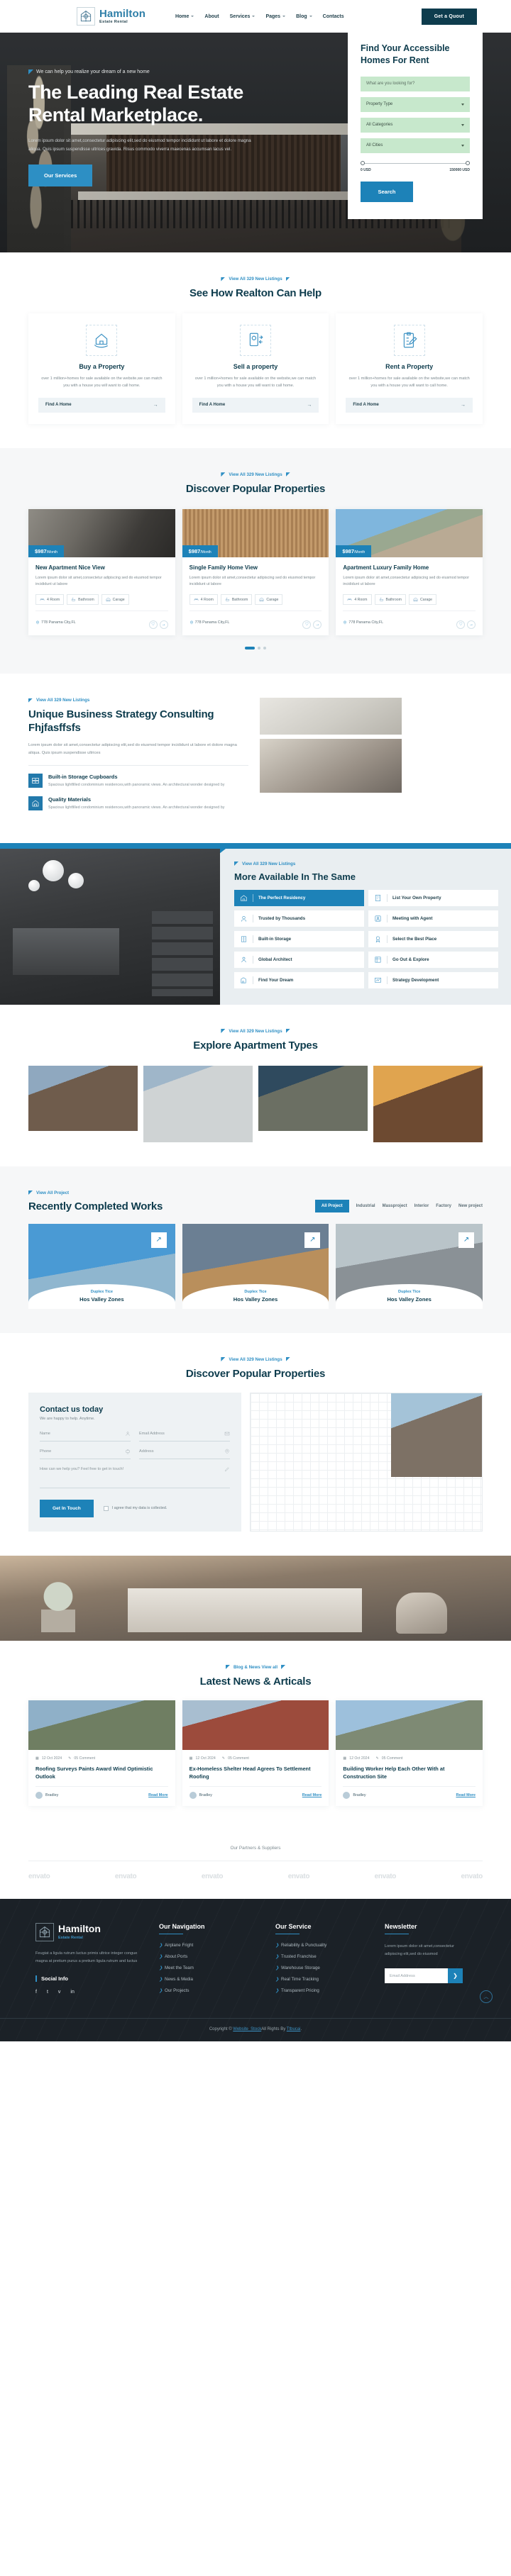 This screenshot has height=2576, width=511. Describe the element at coordinates (88, 1931) in the screenshot. I see `footer-brand: Hamilton Estate Rental` at that location.